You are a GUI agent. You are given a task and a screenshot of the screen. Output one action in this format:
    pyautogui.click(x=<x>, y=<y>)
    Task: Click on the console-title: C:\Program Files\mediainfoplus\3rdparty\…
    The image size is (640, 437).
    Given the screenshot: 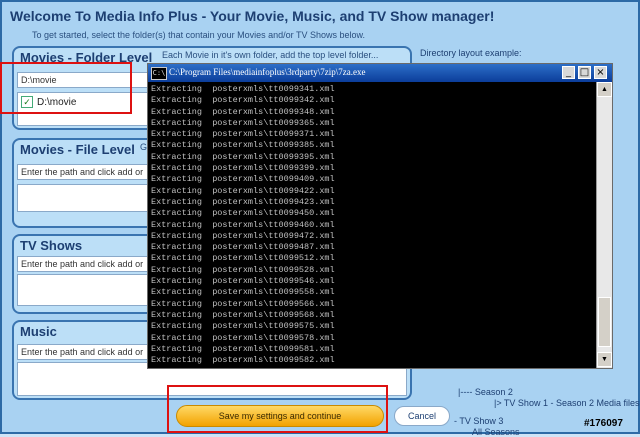 What is the action you would take?
    pyautogui.click(x=267, y=72)
    